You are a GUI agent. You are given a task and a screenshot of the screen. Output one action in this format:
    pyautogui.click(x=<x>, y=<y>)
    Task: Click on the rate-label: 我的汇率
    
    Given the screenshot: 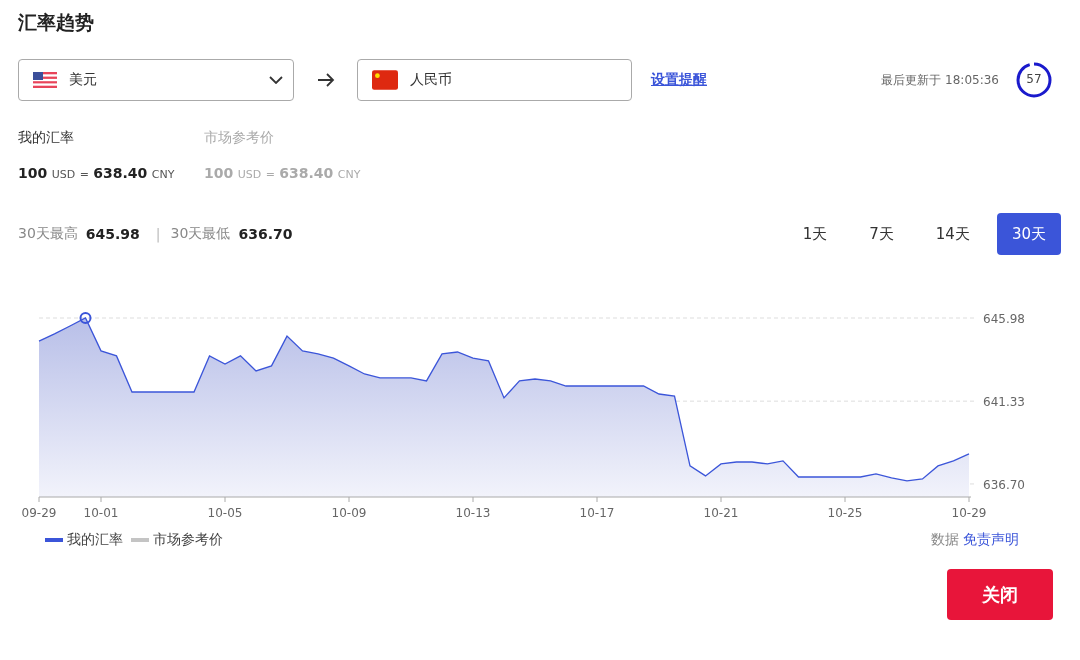 What is the action you would take?
    pyautogui.click(x=46, y=138)
    